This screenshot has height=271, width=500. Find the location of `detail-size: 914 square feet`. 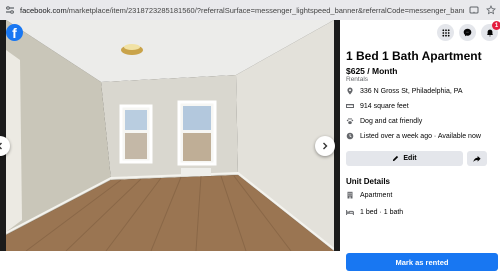

detail-size: 914 square feet is located at coordinates (377, 106).